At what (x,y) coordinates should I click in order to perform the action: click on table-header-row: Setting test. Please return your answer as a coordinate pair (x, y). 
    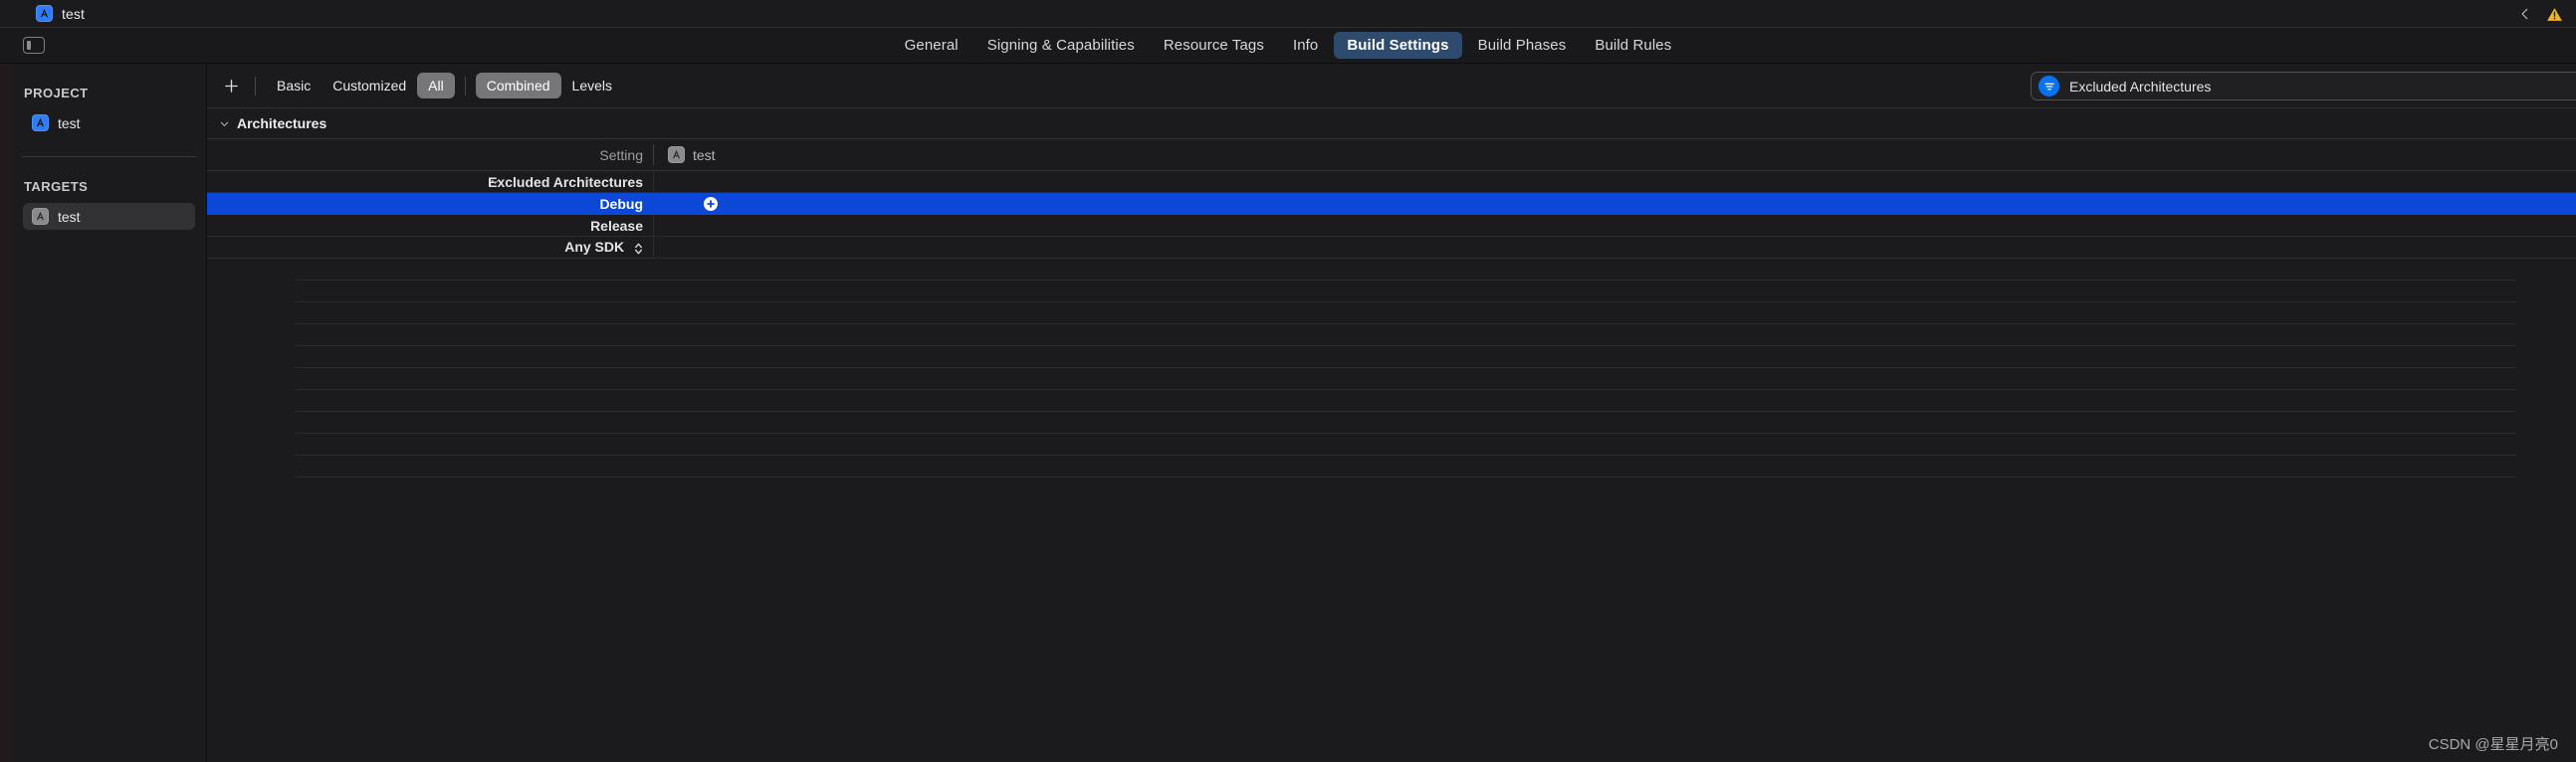
    Looking at the image, I should click on (1391, 155).